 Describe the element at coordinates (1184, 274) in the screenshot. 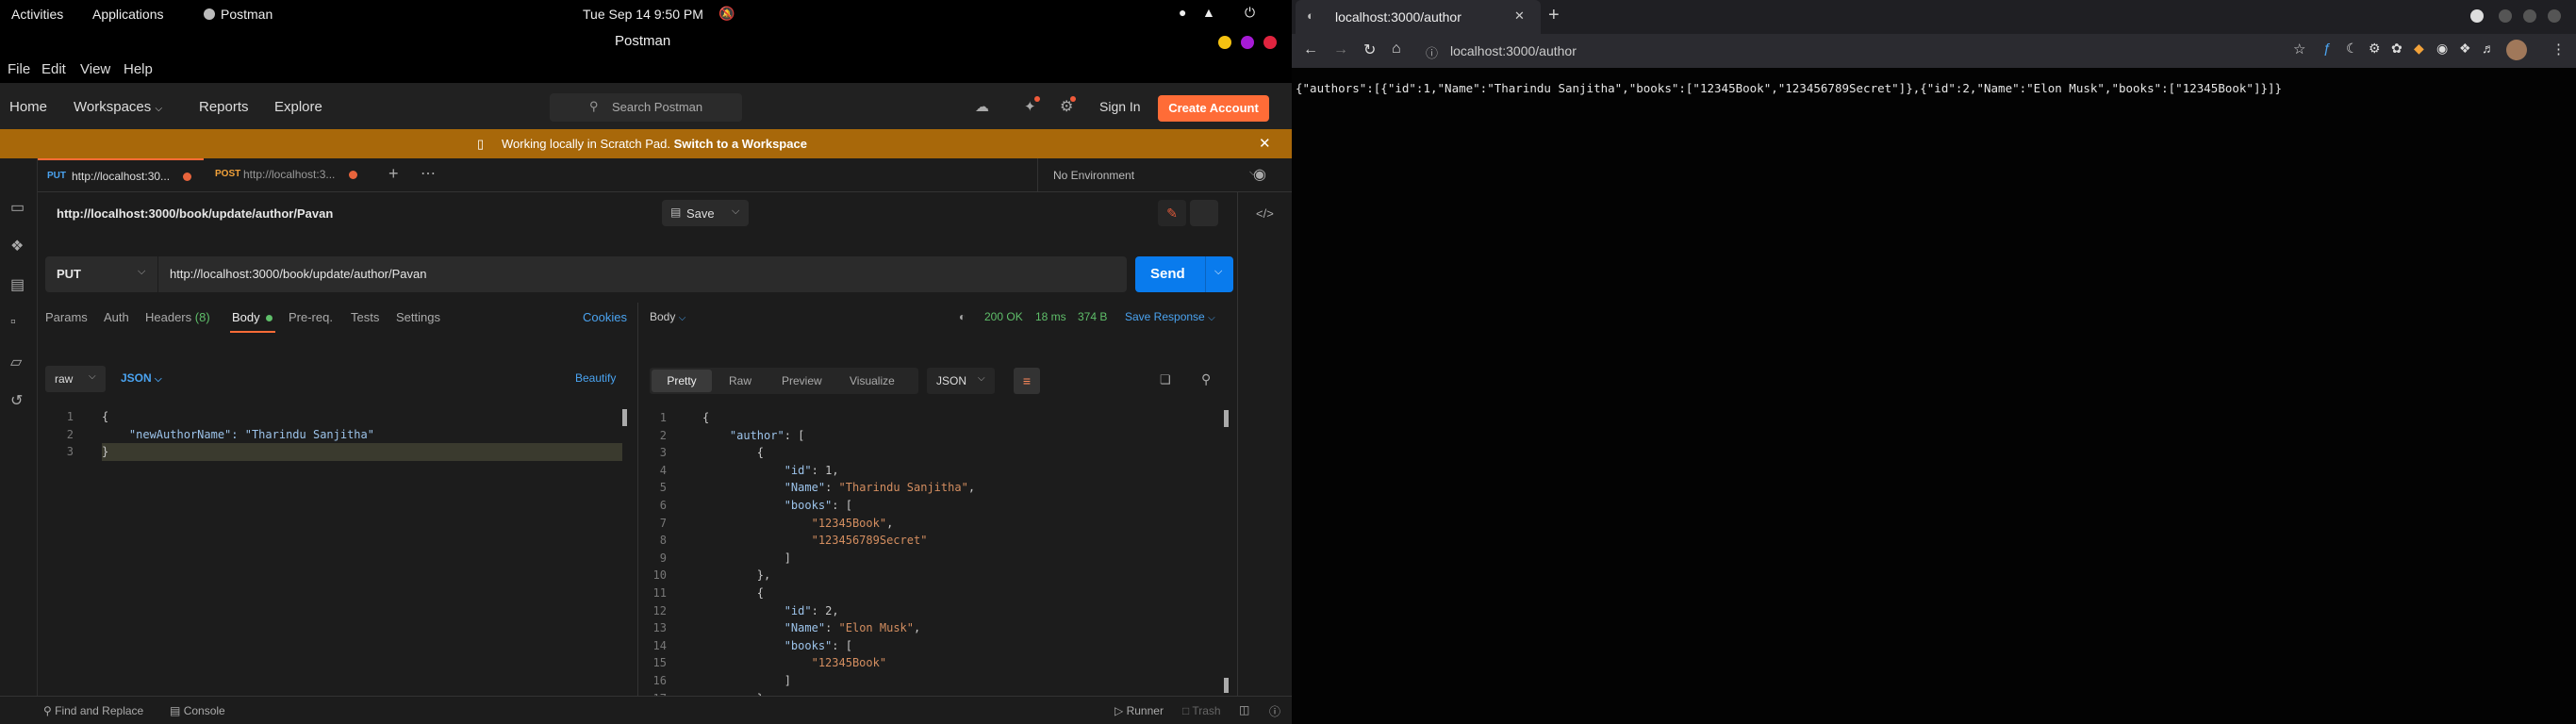

I see `send-button: Send ⌵` at that location.